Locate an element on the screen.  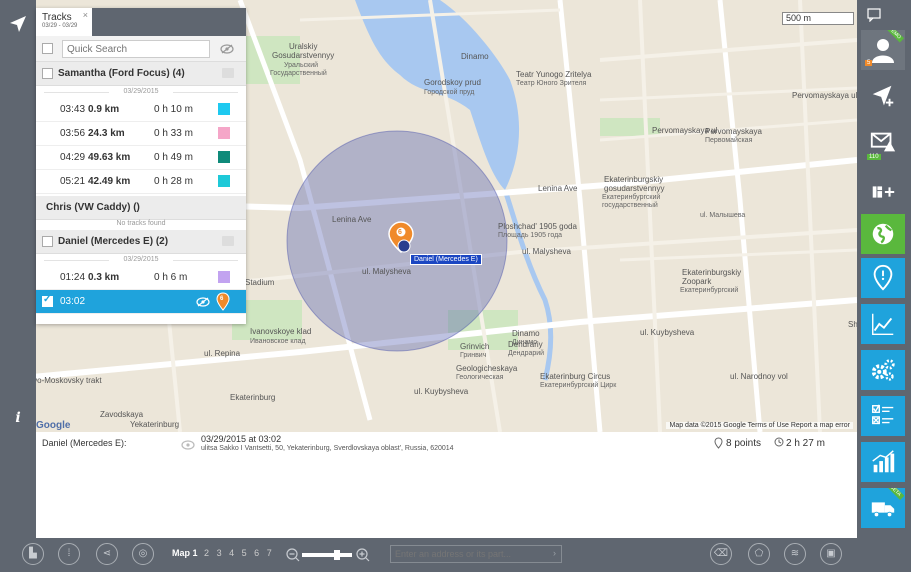
globe-icon is located at coordinates (883, 234).